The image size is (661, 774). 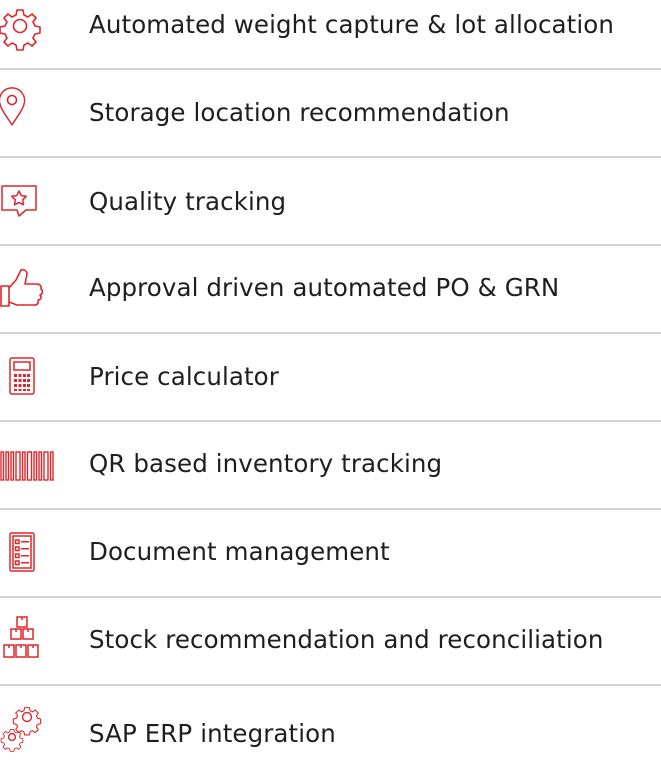 I want to click on document-list-icon, so click(x=28, y=552).